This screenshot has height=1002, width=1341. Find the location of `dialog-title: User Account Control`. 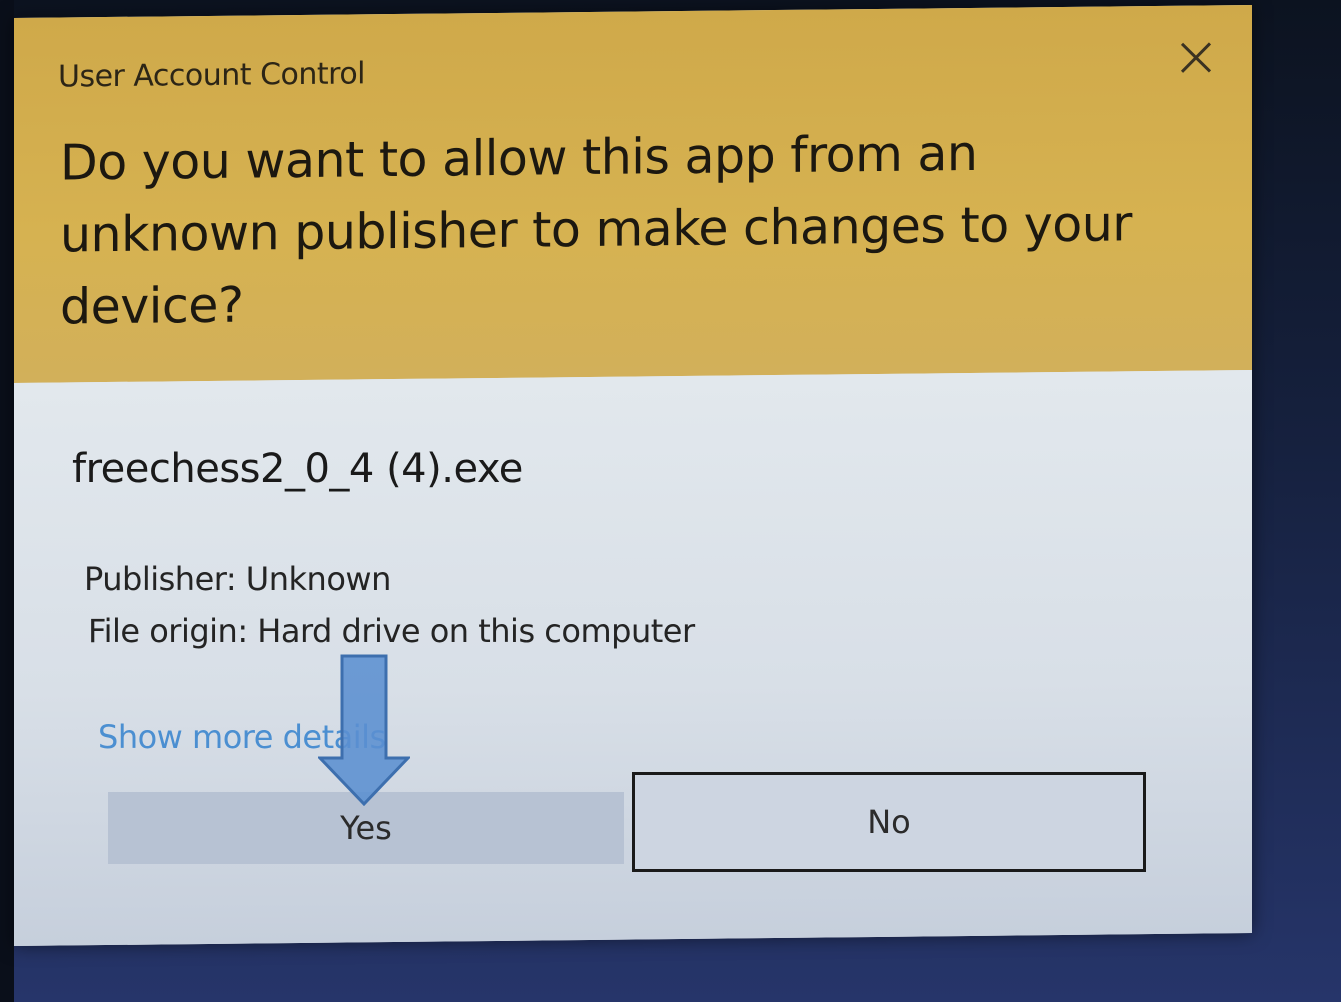

dialog-title: User Account Control is located at coordinates (212, 75).